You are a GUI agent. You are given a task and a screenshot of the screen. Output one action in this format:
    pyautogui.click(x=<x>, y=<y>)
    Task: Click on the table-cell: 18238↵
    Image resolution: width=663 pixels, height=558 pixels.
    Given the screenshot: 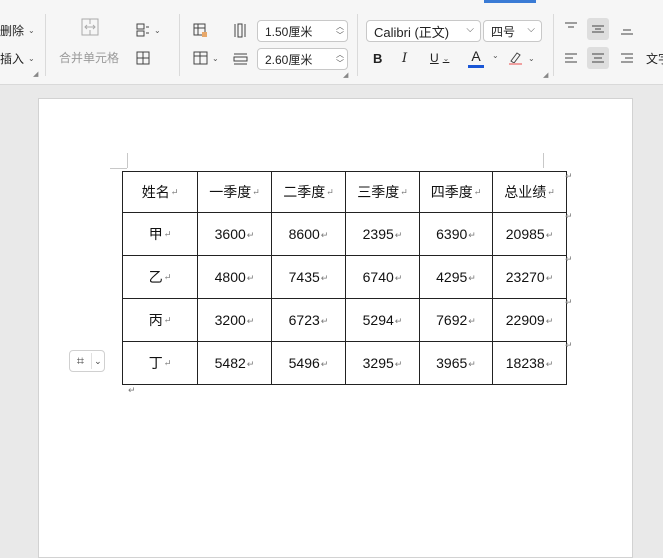 What is the action you would take?
    pyautogui.click(x=529, y=363)
    